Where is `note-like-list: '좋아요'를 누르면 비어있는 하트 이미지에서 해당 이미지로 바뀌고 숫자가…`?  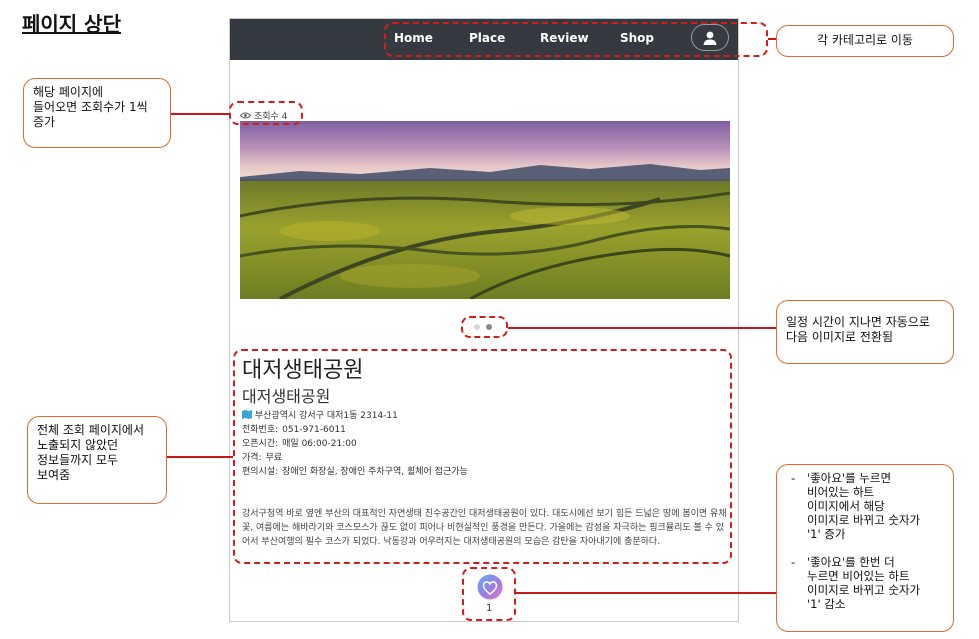 note-like-list: '좋아요'를 누르면 비어있는 하트 이미지에서 해당 이미지로 바뀌고 숫자가… is located at coordinates (868, 541).